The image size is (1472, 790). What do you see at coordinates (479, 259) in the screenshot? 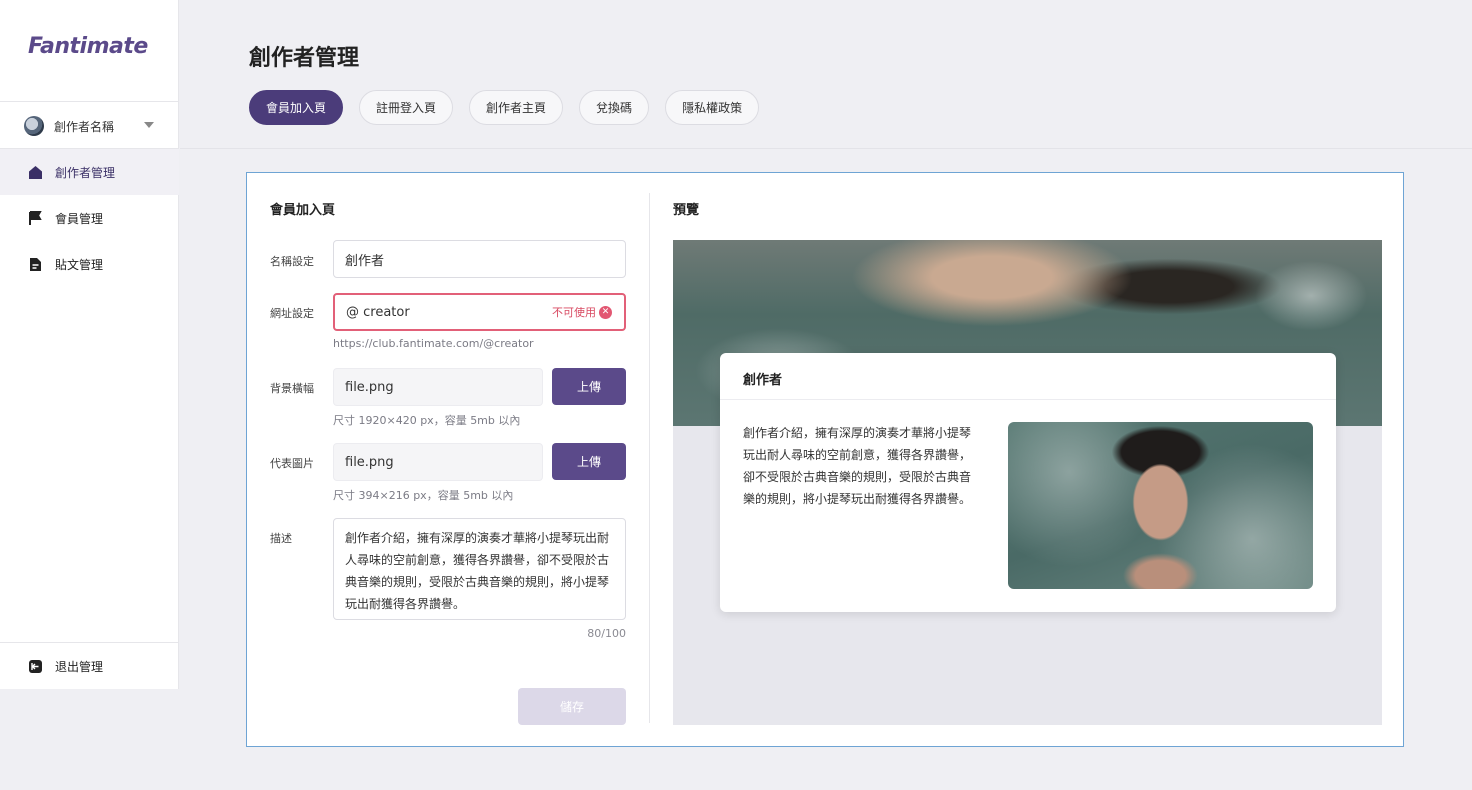
I see `name-input: 創作者` at bounding box center [479, 259].